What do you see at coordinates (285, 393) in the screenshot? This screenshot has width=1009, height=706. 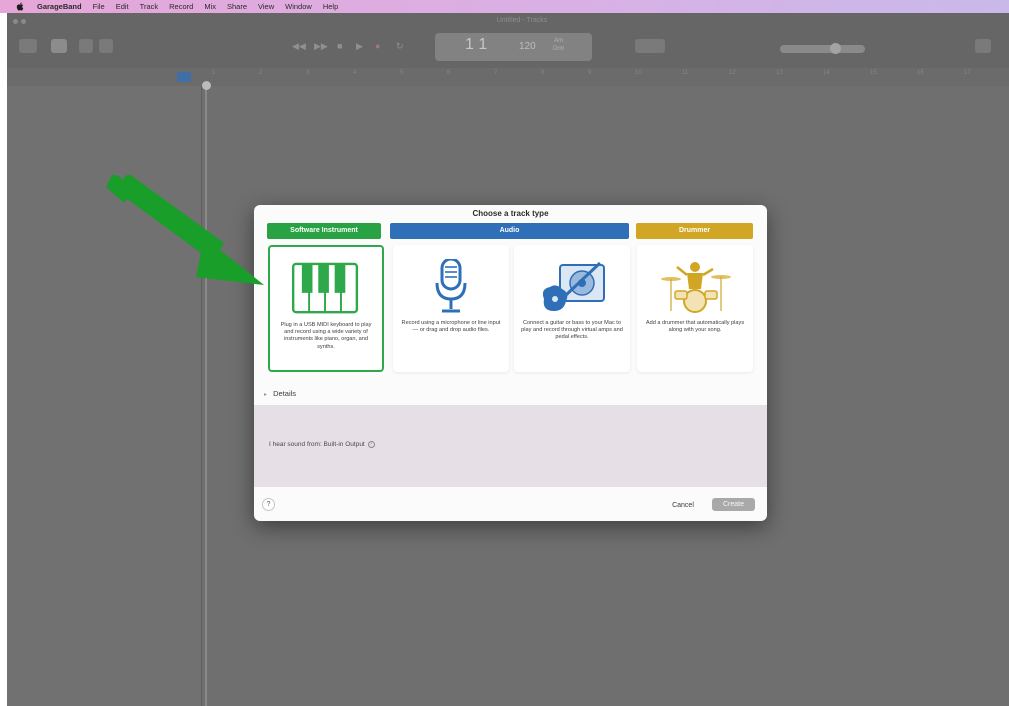 I see `details-label: Details` at bounding box center [285, 393].